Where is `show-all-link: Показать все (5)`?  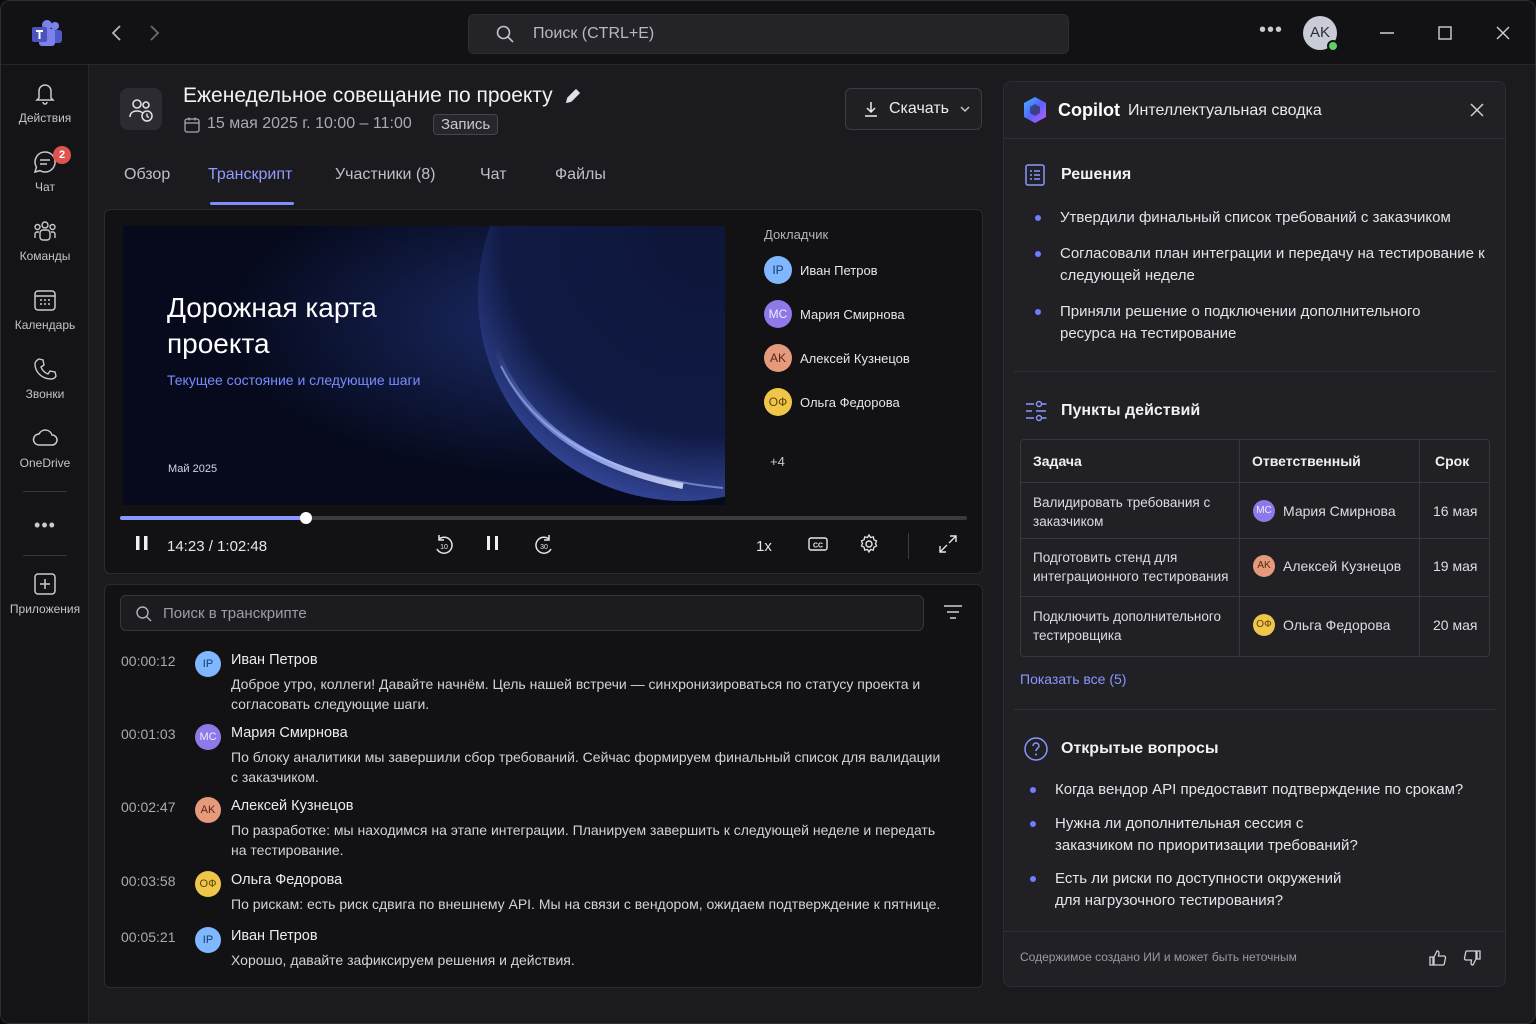
show-all-link: Показать все (5) is located at coordinates (1073, 679).